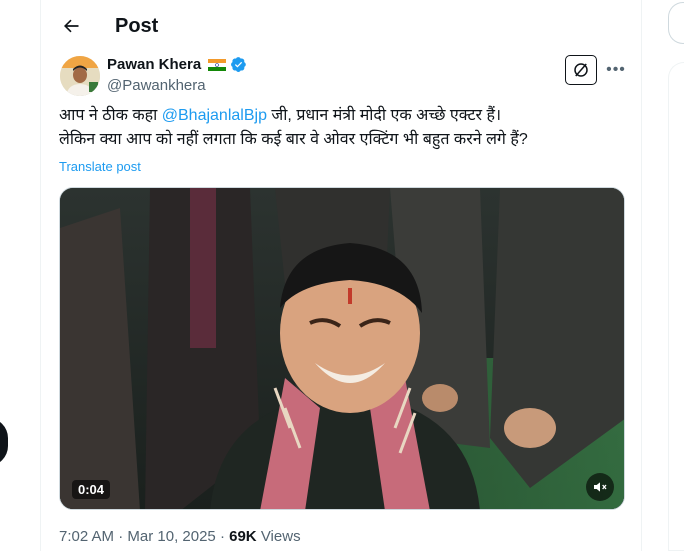 The height and width of the screenshot is (551, 684). I want to click on mute-icon, so click(600, 487).